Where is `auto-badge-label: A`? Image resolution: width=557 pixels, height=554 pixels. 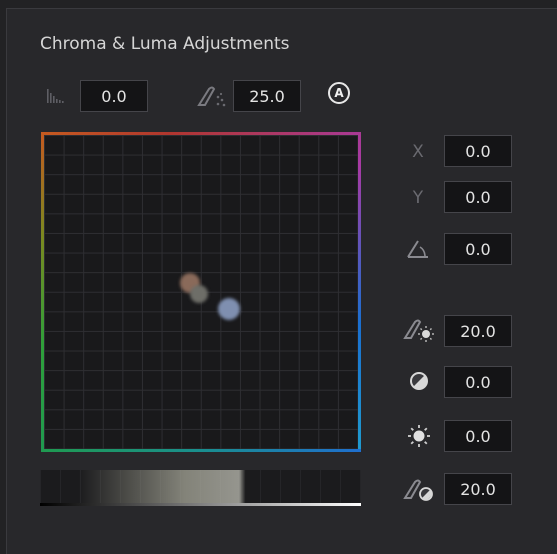 auto-badge-label: A is located at coordinates (339, 93).